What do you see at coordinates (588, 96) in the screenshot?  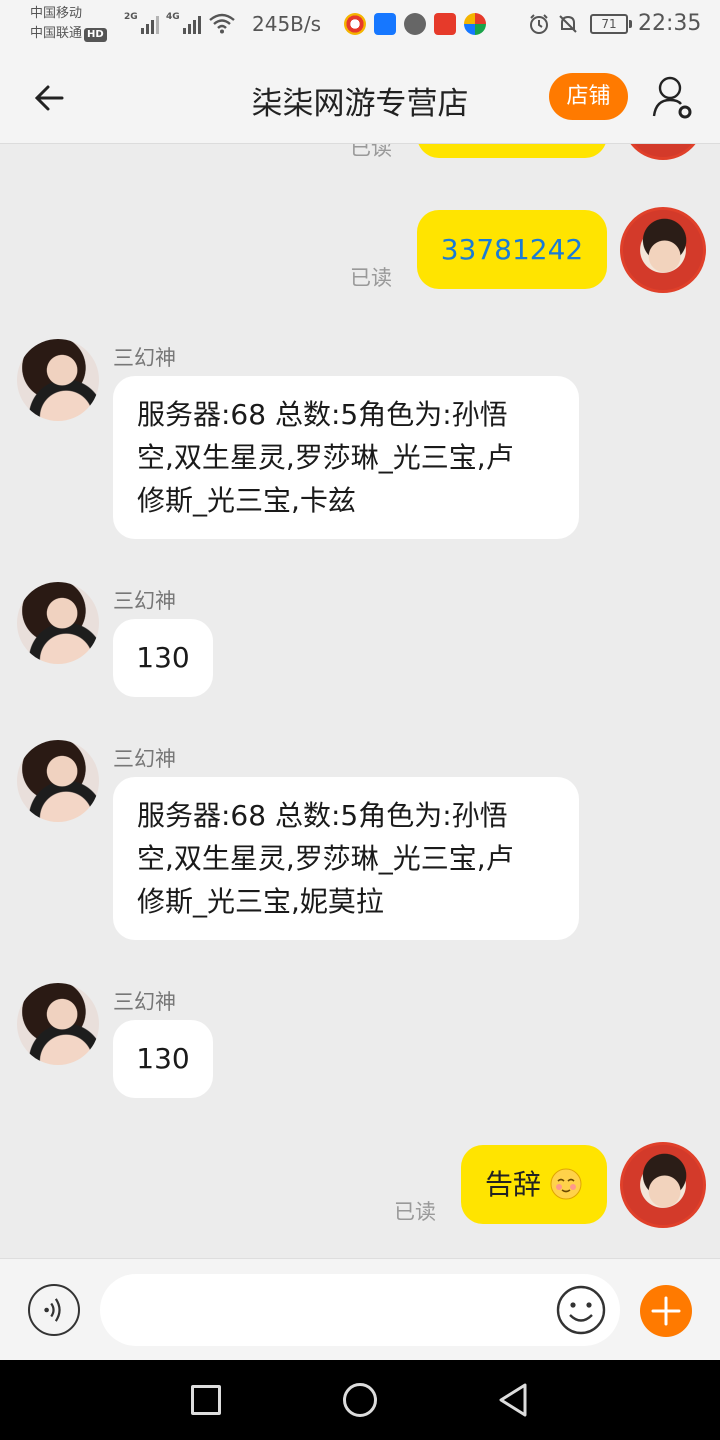 I see `shop-button: 店铺` at bounding box center [588, 96].